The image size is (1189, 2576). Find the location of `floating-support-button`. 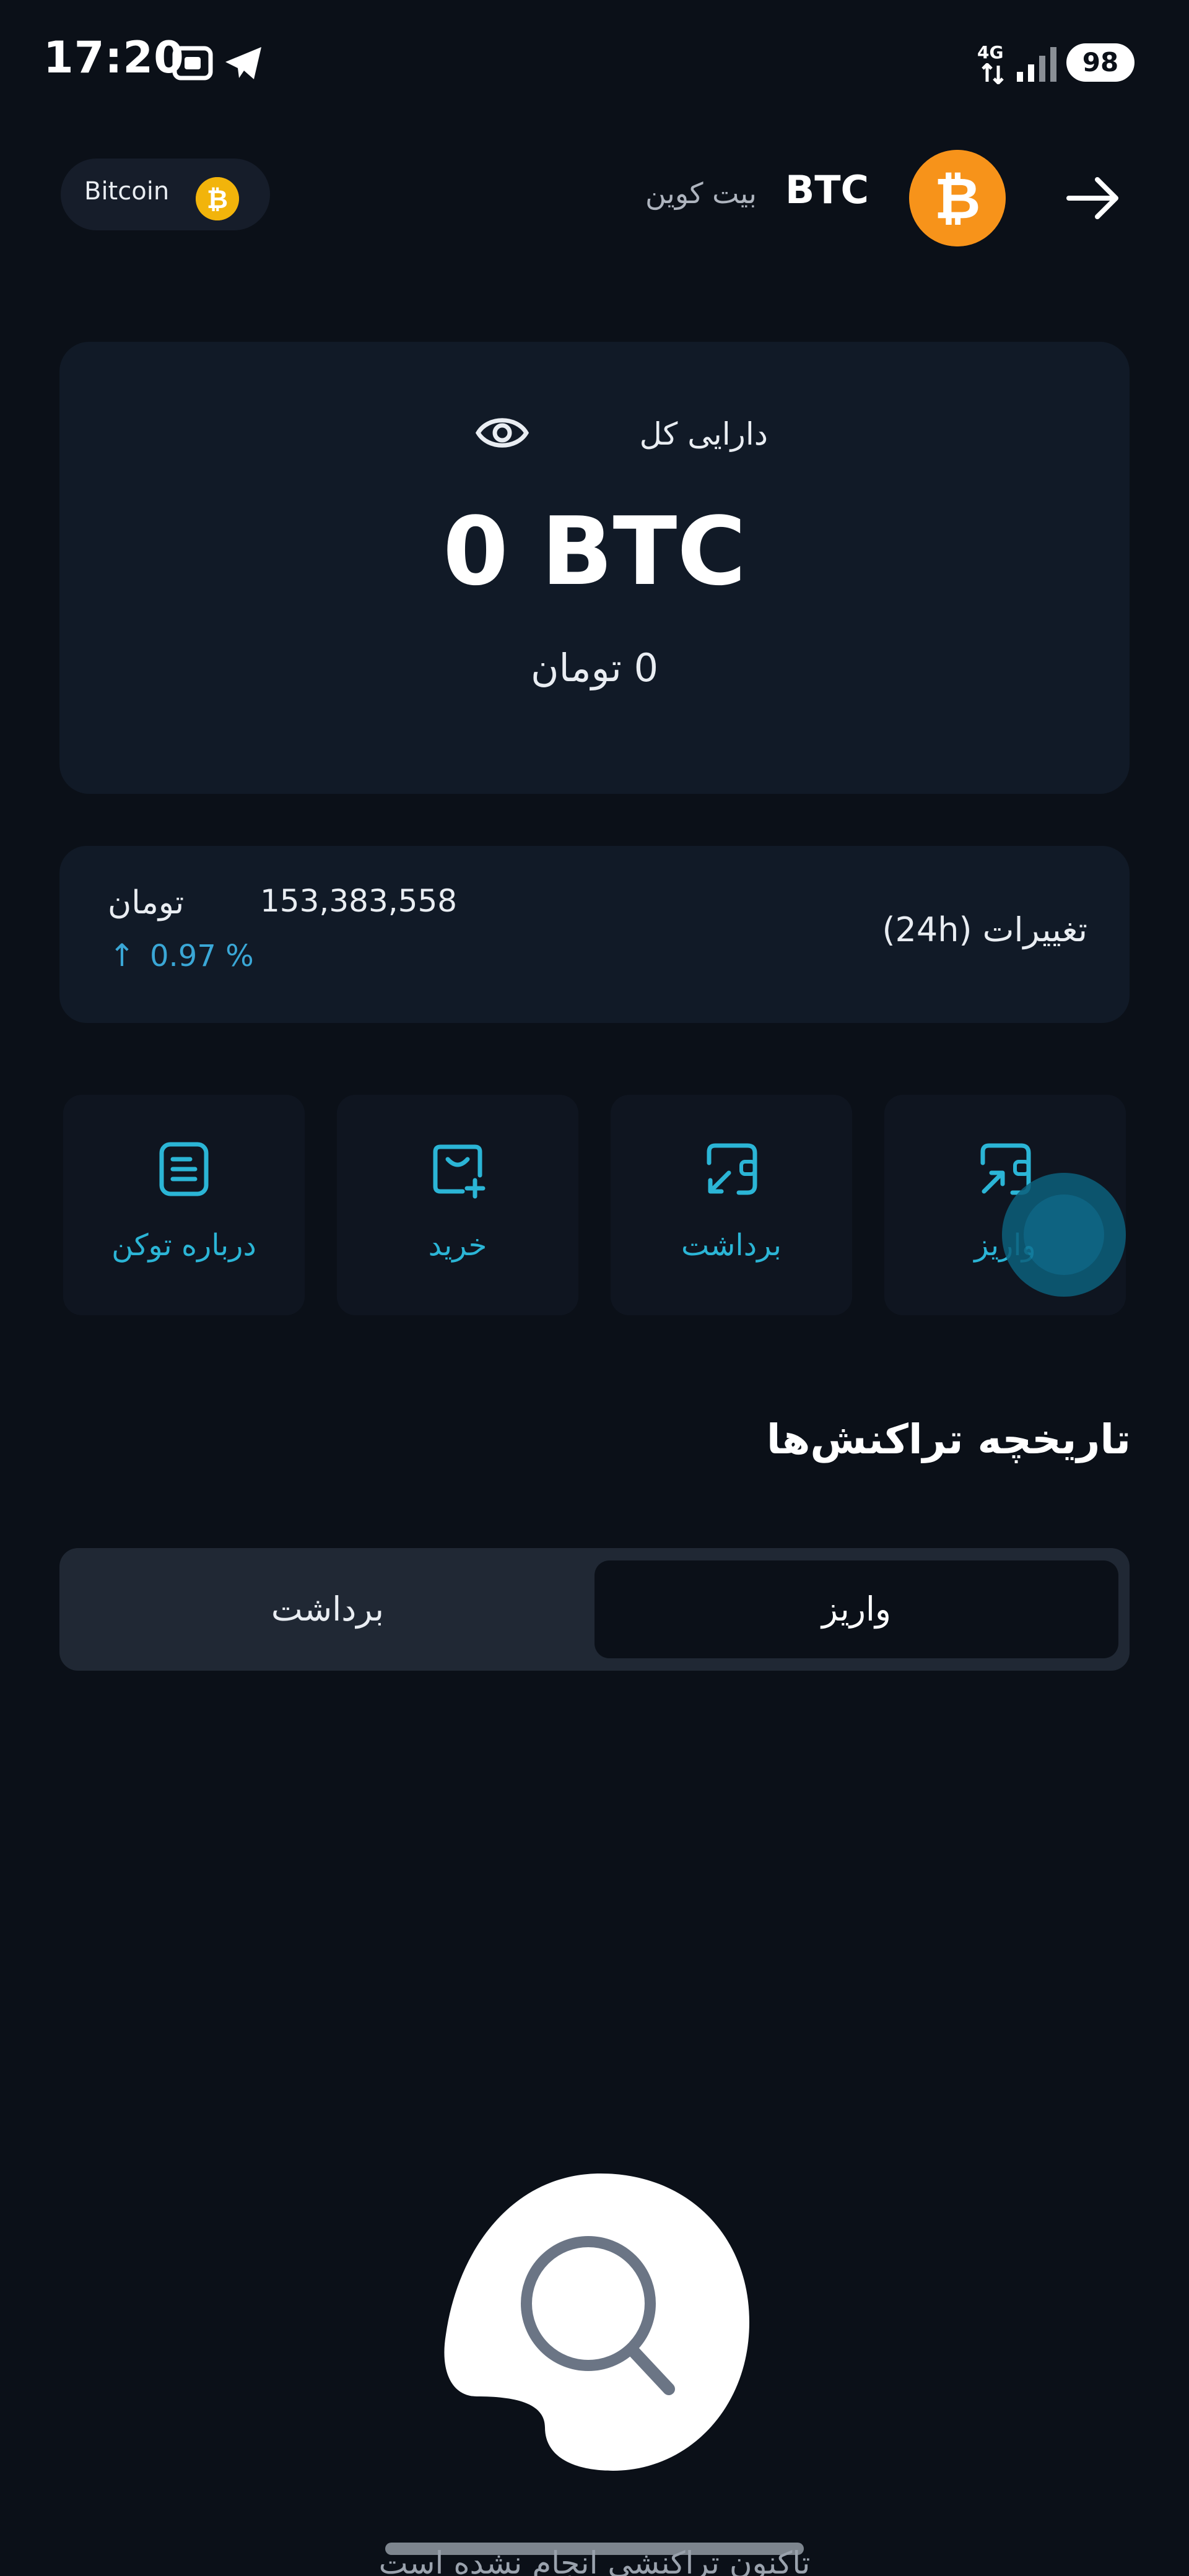

floating-support-button is located at coordinates (1064, 1235).